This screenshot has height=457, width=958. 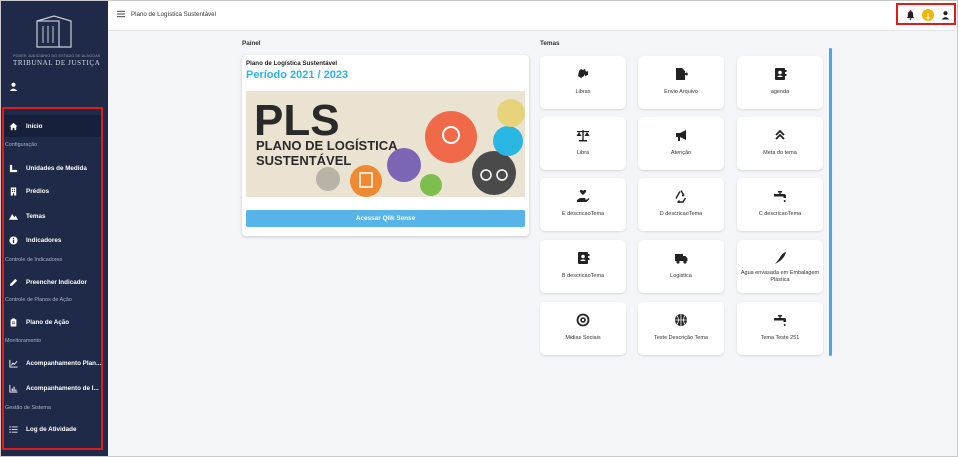 I want to click on tema-tile-label: Midias Sociais, so click(x=583, y=338).